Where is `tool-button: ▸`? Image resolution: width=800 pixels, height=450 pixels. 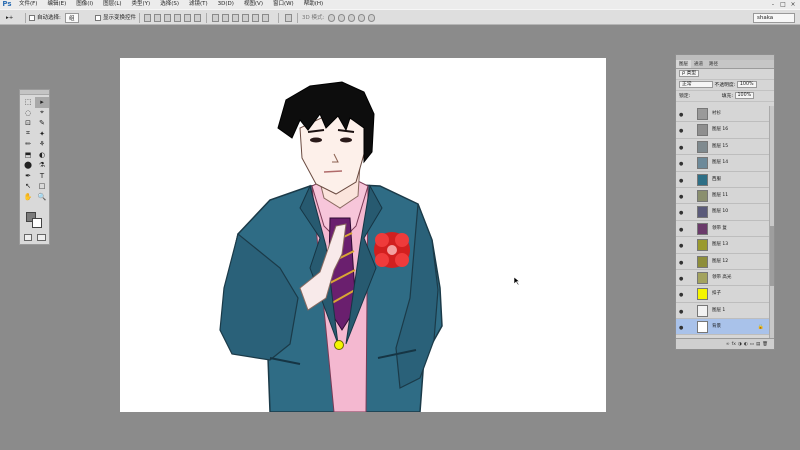 tool-button: ▸ is located at coordinates (42, 102).